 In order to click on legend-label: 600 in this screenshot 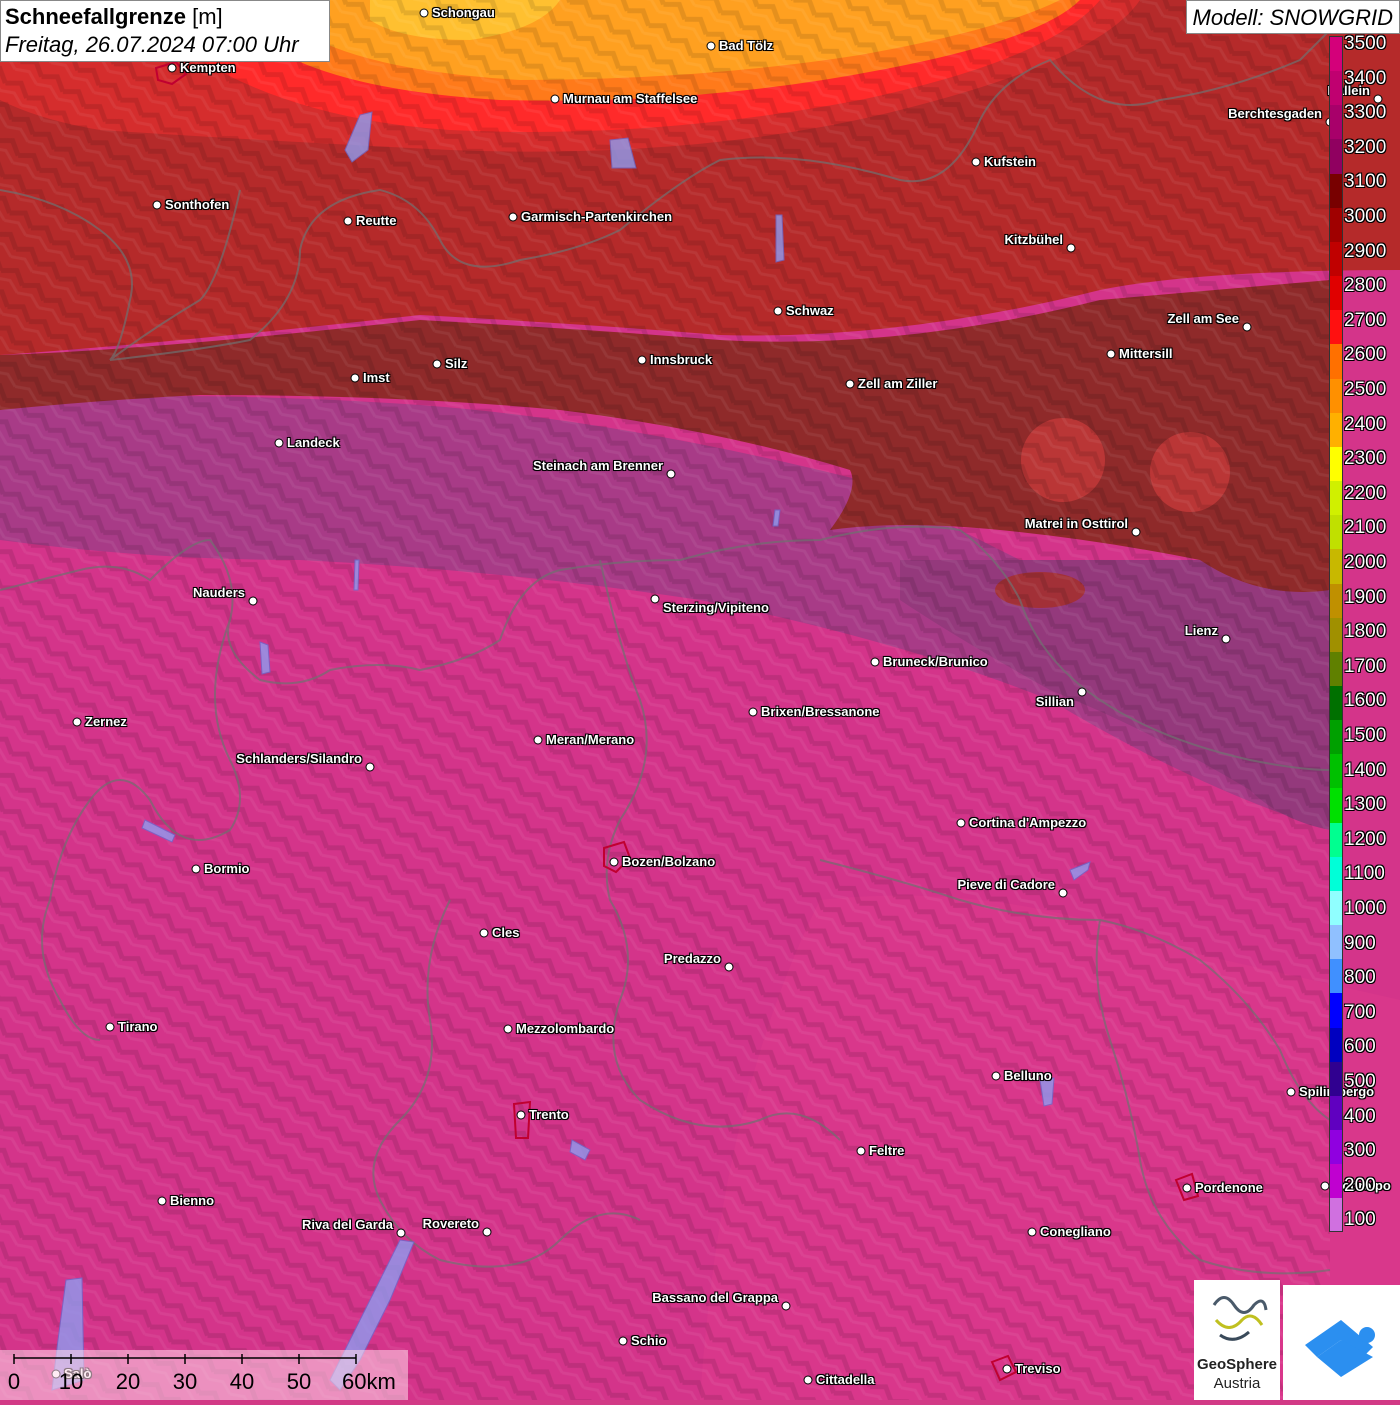, I will do `click(1360, 1047)`.